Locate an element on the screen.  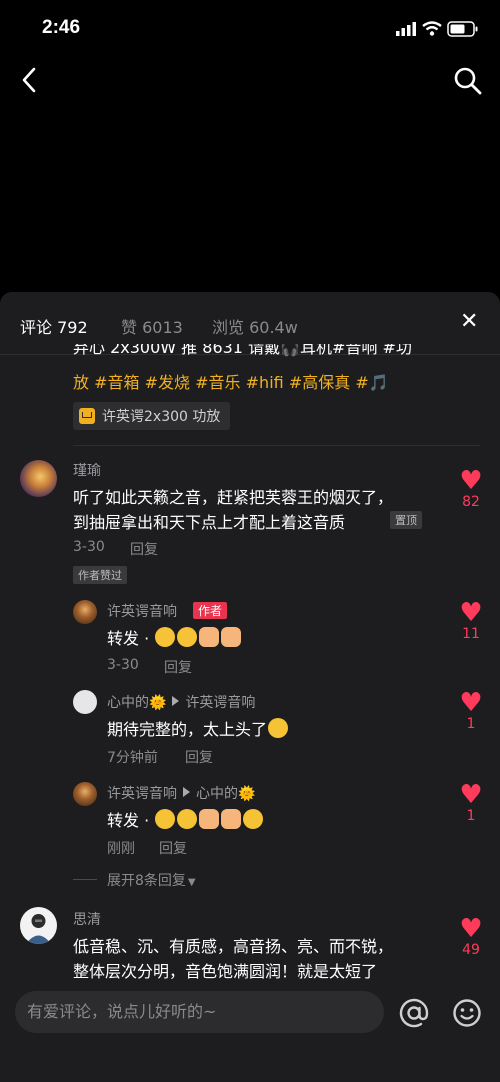
hashtag: #音乐 is located at coordinates (217, 382).